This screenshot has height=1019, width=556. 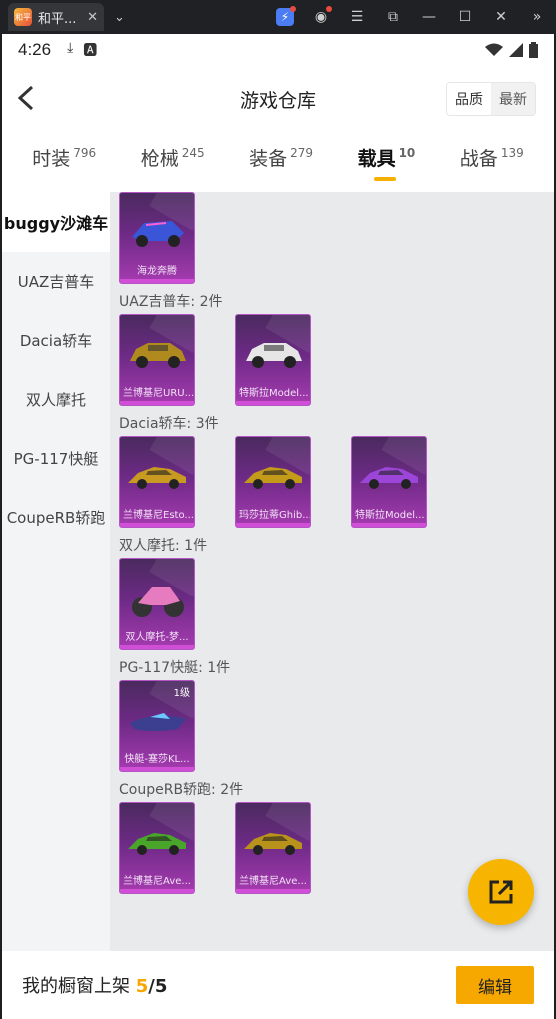 I want to click on group-title: Dacia轿车: 3件, so click(x=169, y=424).